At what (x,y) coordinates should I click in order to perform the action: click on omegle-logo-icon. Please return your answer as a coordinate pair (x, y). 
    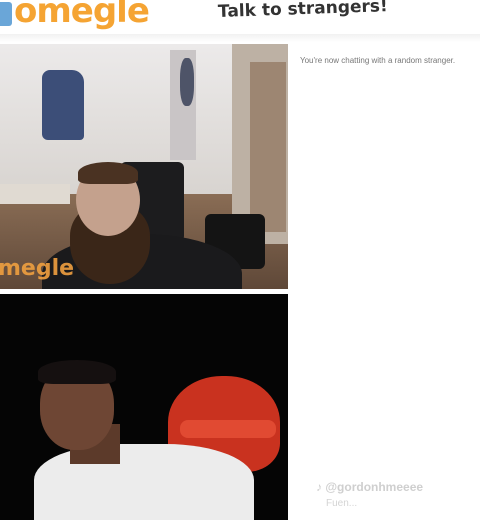
    Looking at the image, I should click on (6, 14).